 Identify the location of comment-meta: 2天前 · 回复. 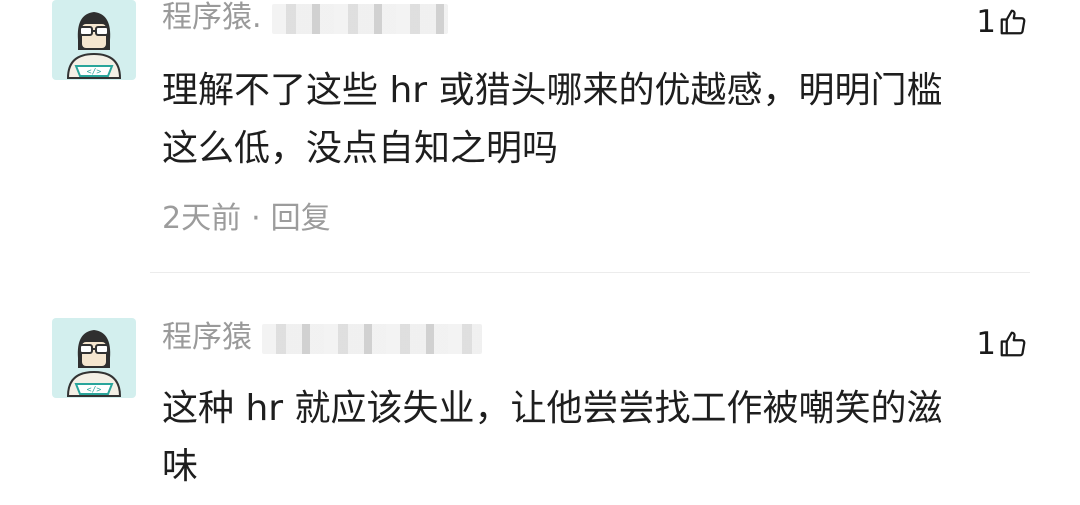
(246, 219).